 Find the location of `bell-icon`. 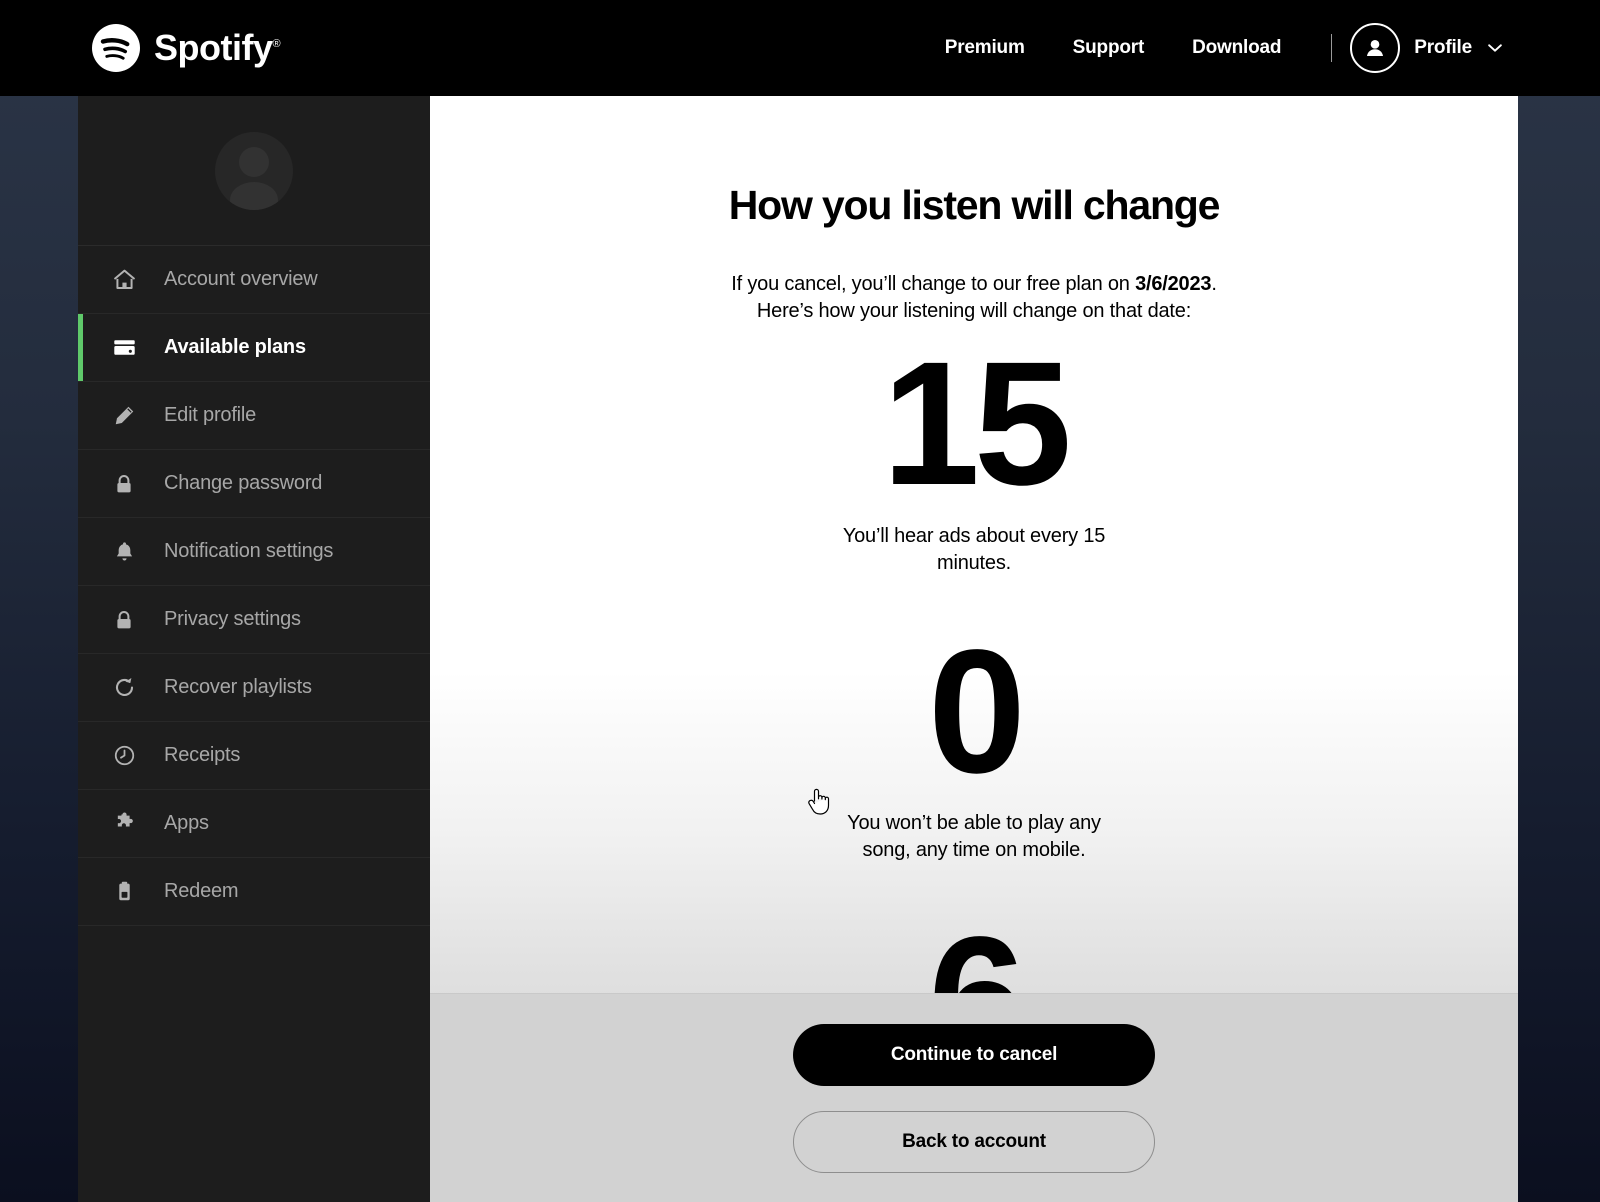

bell-icon is located at coordinates (138, 551).